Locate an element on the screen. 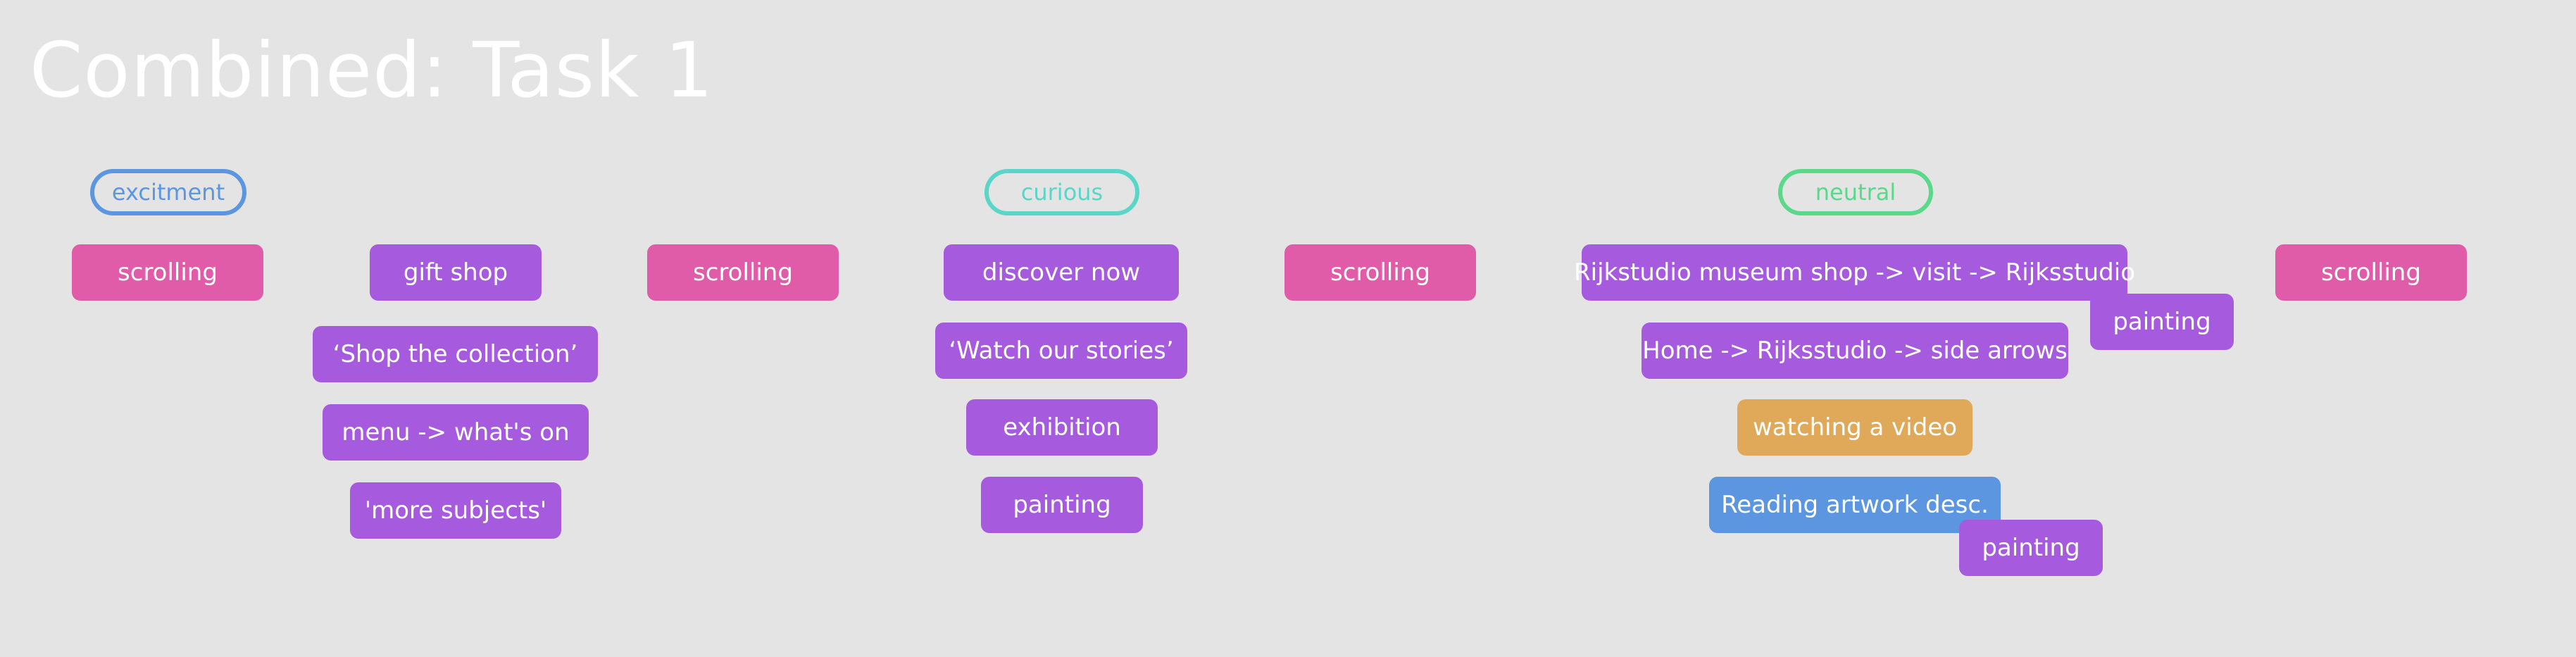 The image size is (2576, 657). tag-discover-now: discover now is located at coordinates (1061, 272).